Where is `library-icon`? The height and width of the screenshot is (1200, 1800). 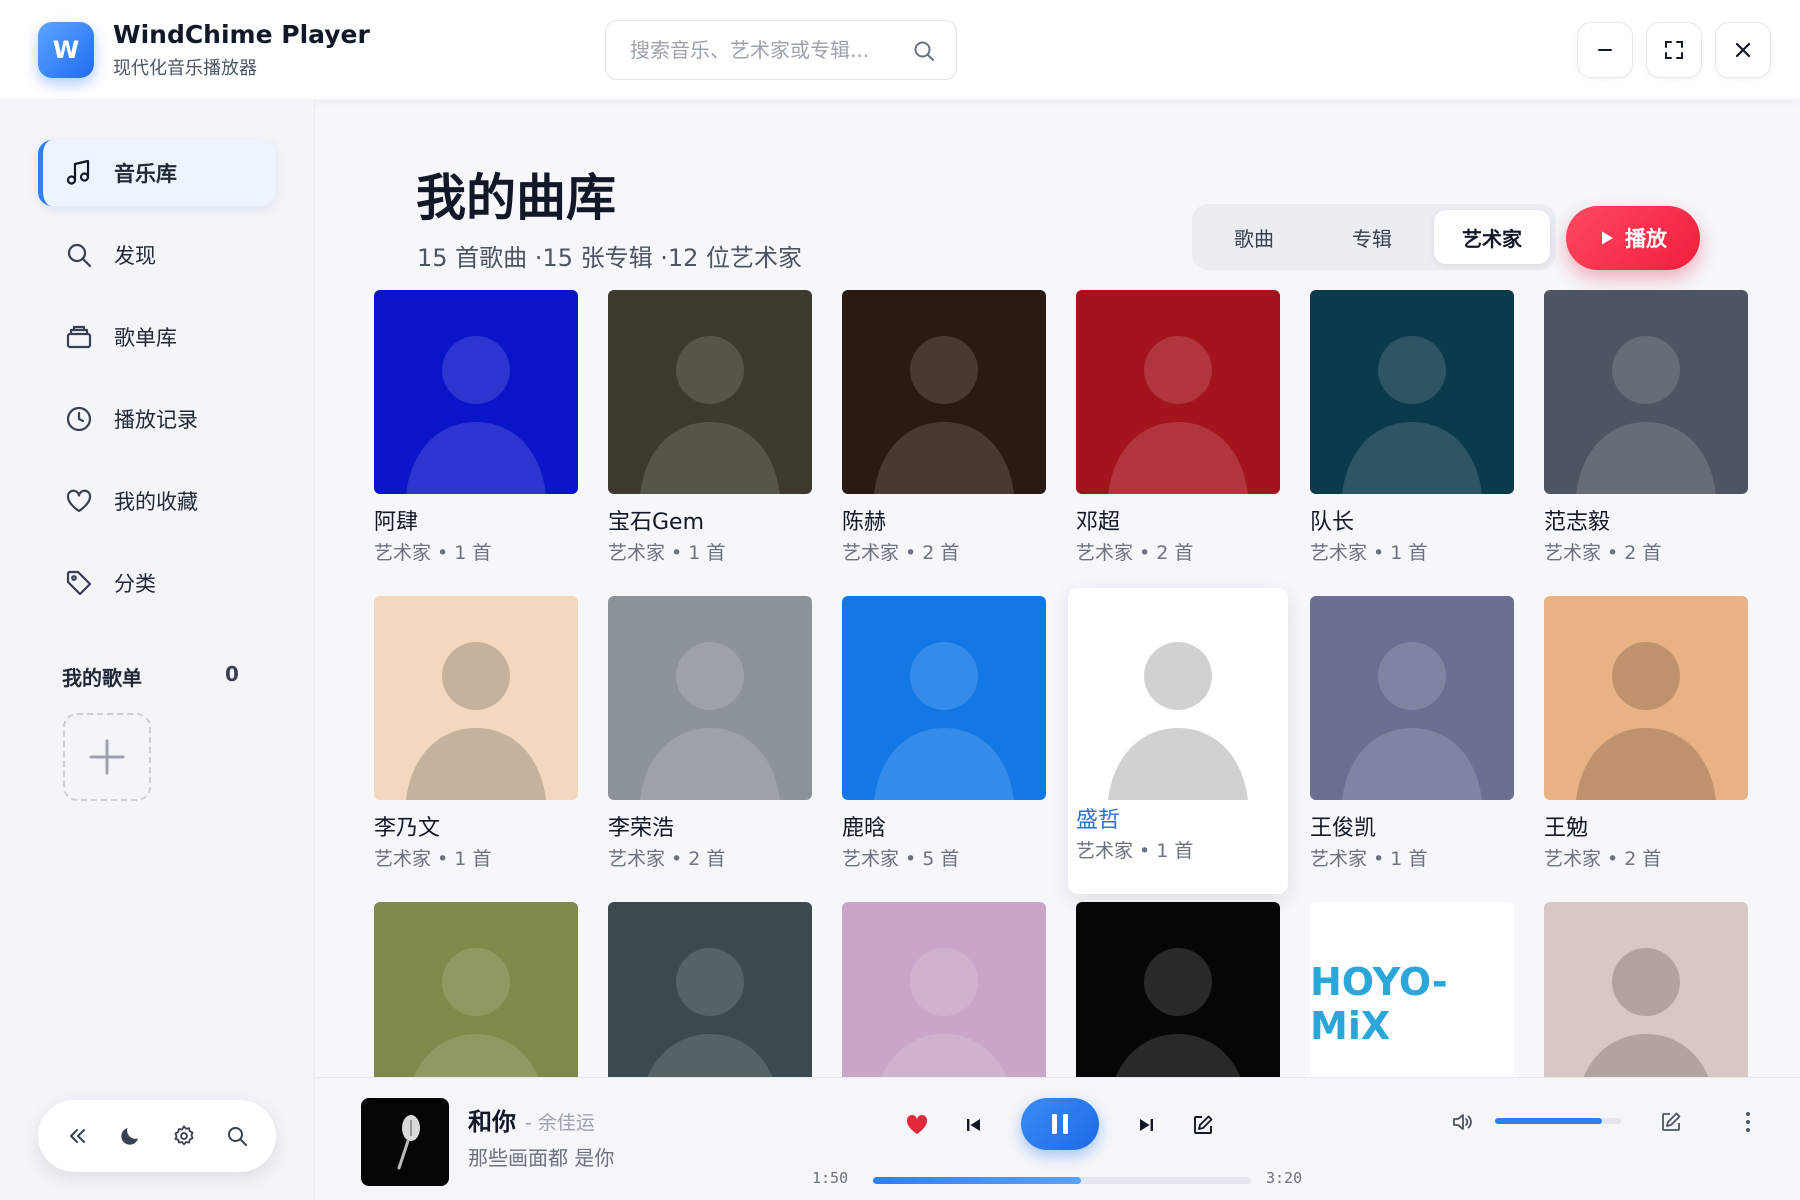
library-icon is located at coordinates (79, 337).